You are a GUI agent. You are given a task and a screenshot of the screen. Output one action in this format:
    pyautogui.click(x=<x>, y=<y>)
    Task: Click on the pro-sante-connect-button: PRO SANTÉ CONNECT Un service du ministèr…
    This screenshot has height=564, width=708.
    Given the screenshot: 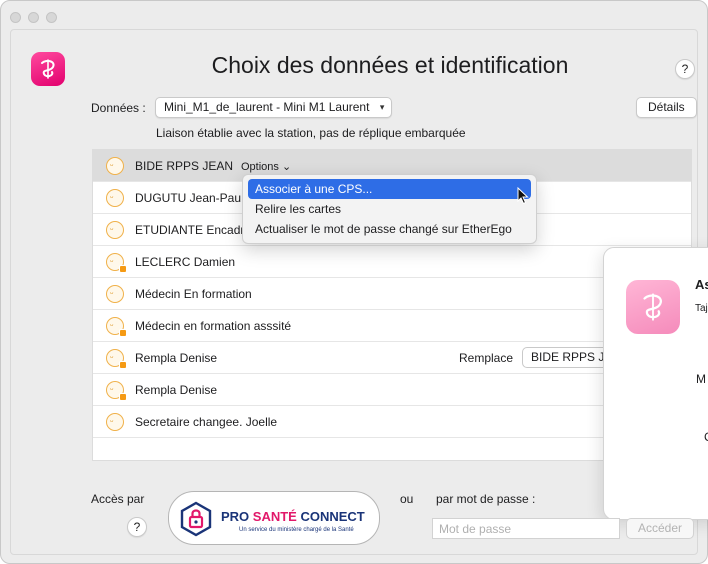 What is the action you would take?
    pyautogui.click(x=274, y=518)
    